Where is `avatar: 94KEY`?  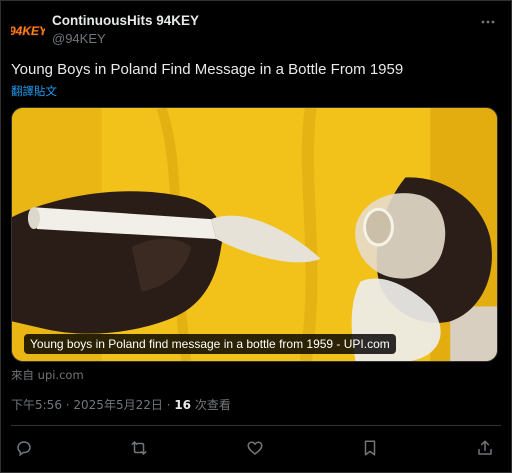 avatar: 94KEY is located at coordinates (28, 30).